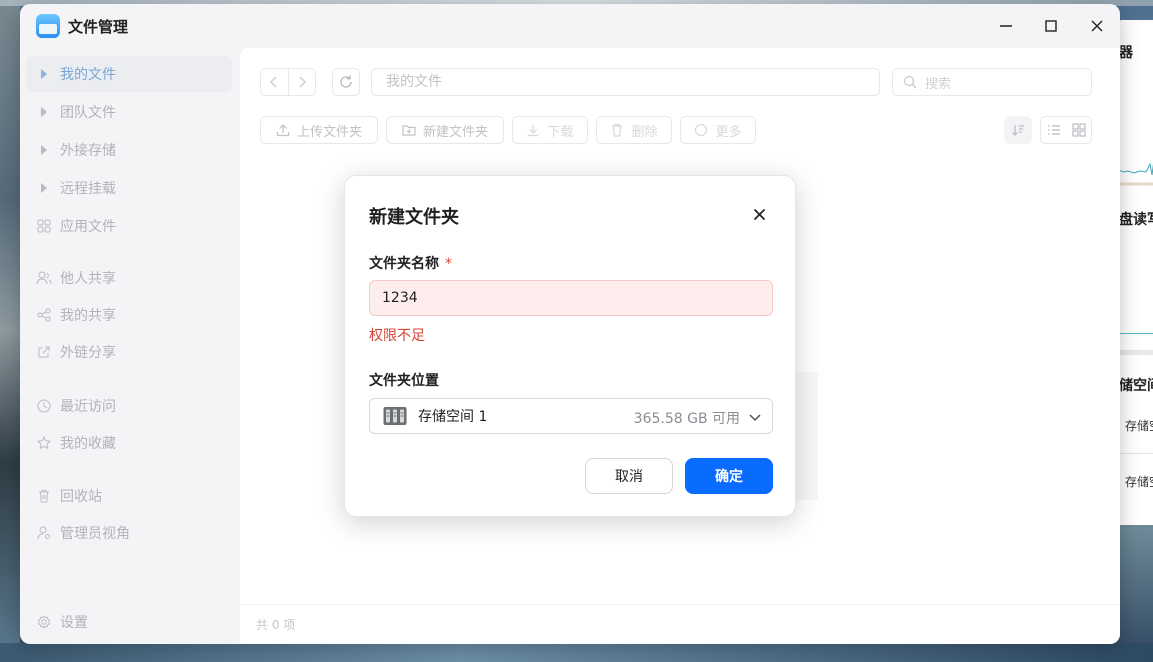 The width and height of the screenshot is (1153, 662). What do you see at coordinates (129, 496) in the screenshot?
I see `sidebar-item-recycle-bin: 回收站` at bounding box center [129, 496].